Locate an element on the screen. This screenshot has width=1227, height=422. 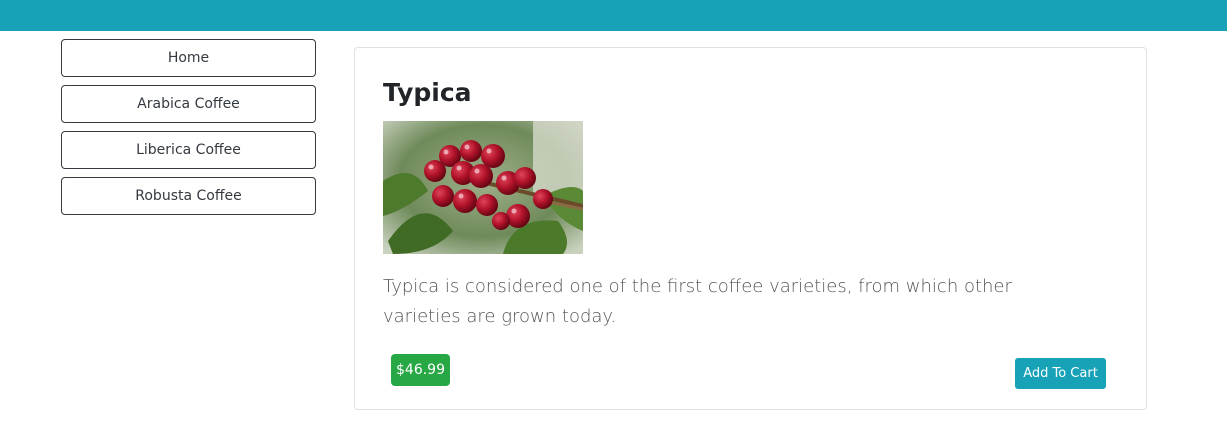
nav-robusta-coffee-button: Robusta Coffee is located at coordinates (188, 196).